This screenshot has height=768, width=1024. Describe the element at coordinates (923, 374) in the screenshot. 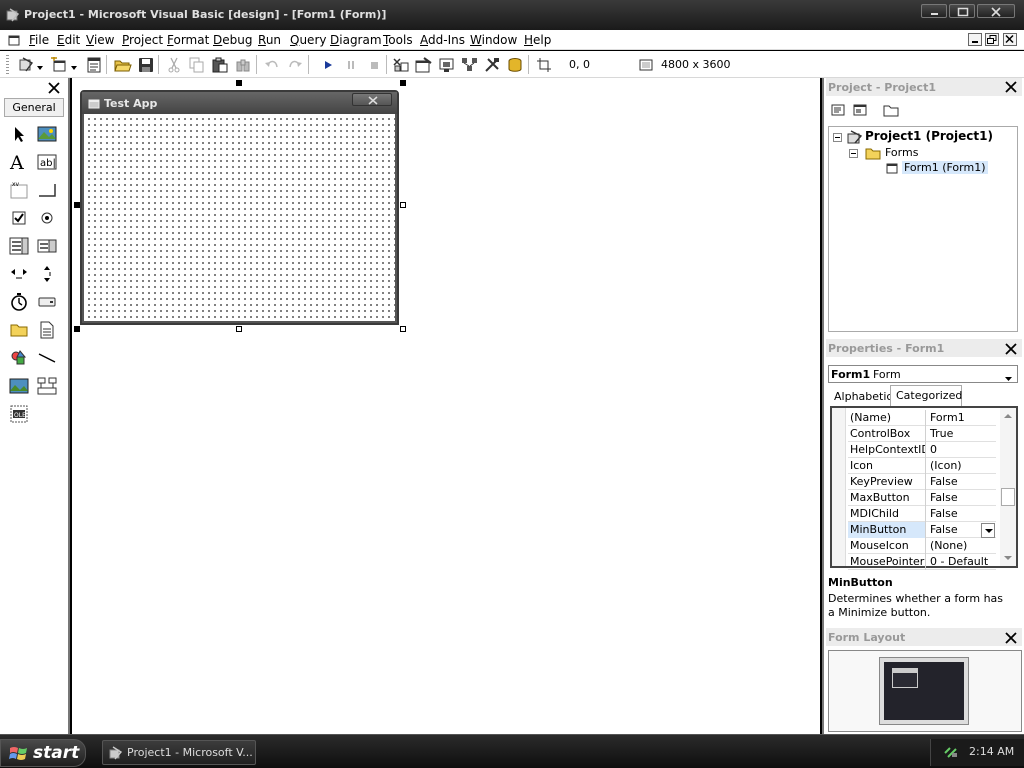

I see `object-select-dropdown: Form1 Form` at that location.